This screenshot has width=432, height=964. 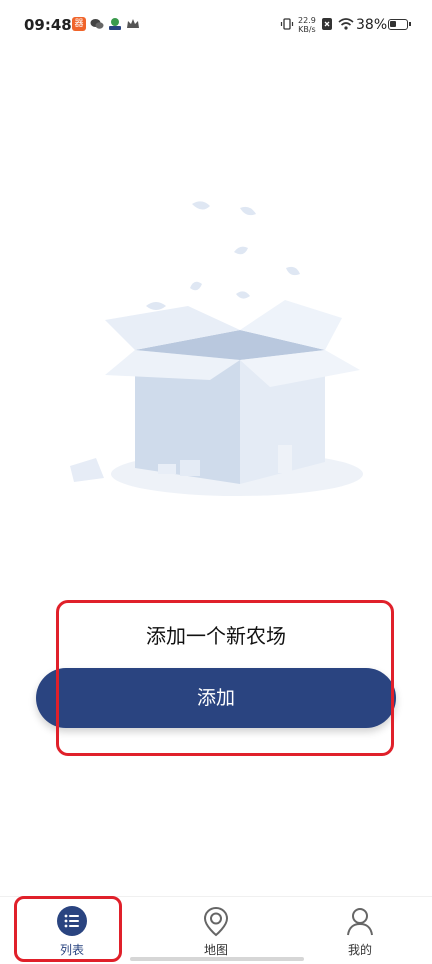 What do you see at coordinates (216, 25) in the screenshot?
I see `status-bar: 09:48 器 22.9 KB/s 38%` at bounding box center [216, 25].